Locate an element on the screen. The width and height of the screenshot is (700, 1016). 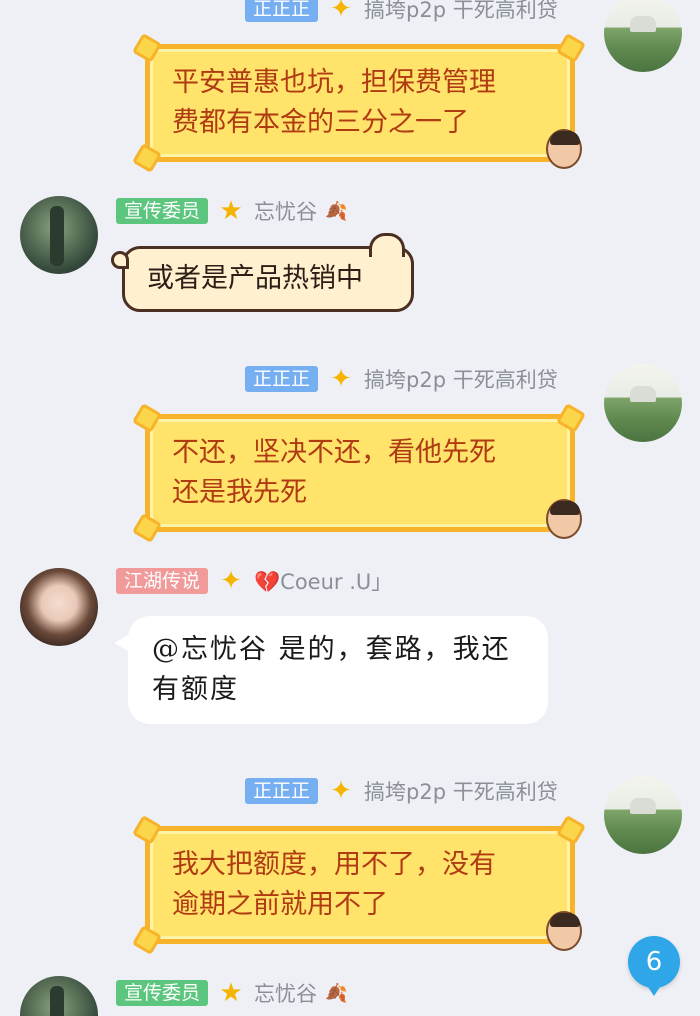
message-bubble: @忘忧谷 是的，套路，我还 有额度 is located at coordinates (331, 670).